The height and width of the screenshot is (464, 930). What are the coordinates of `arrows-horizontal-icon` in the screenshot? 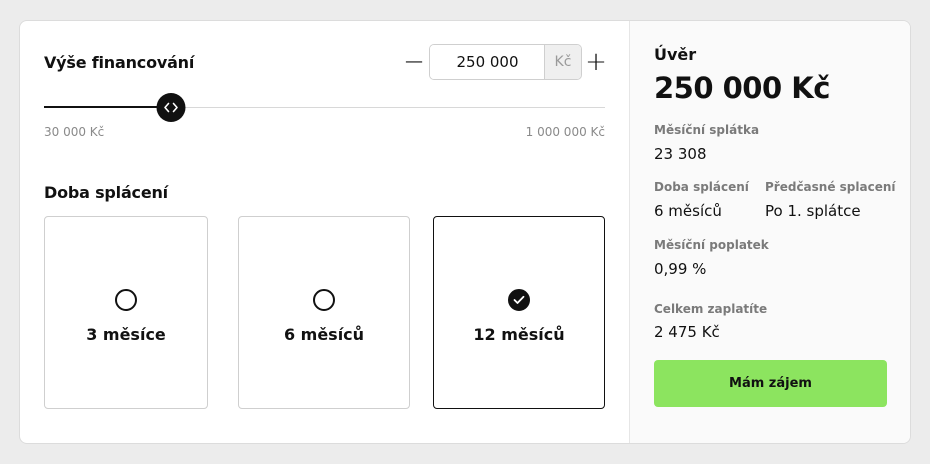 It's located at (171, 107).